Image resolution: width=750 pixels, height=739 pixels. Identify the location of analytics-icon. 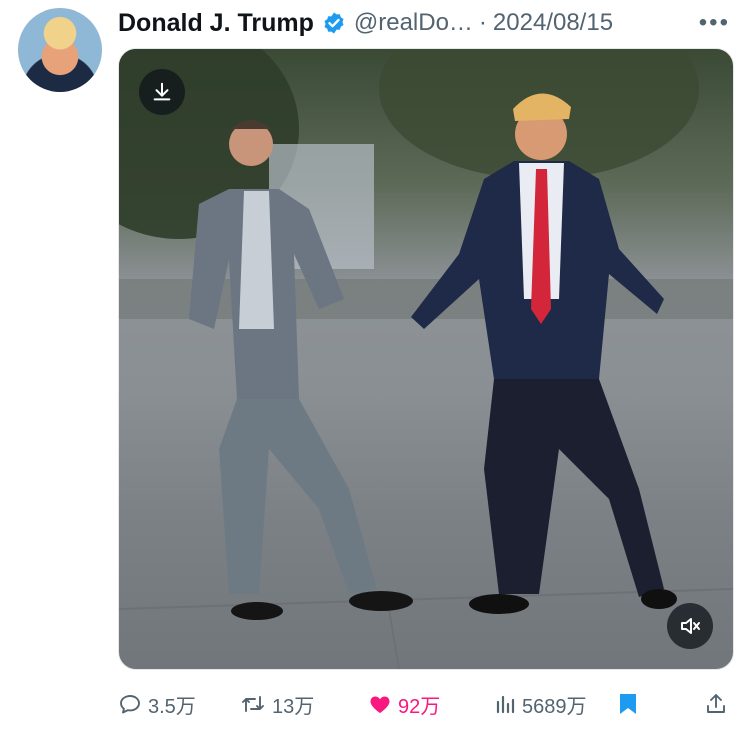
(505, 704).